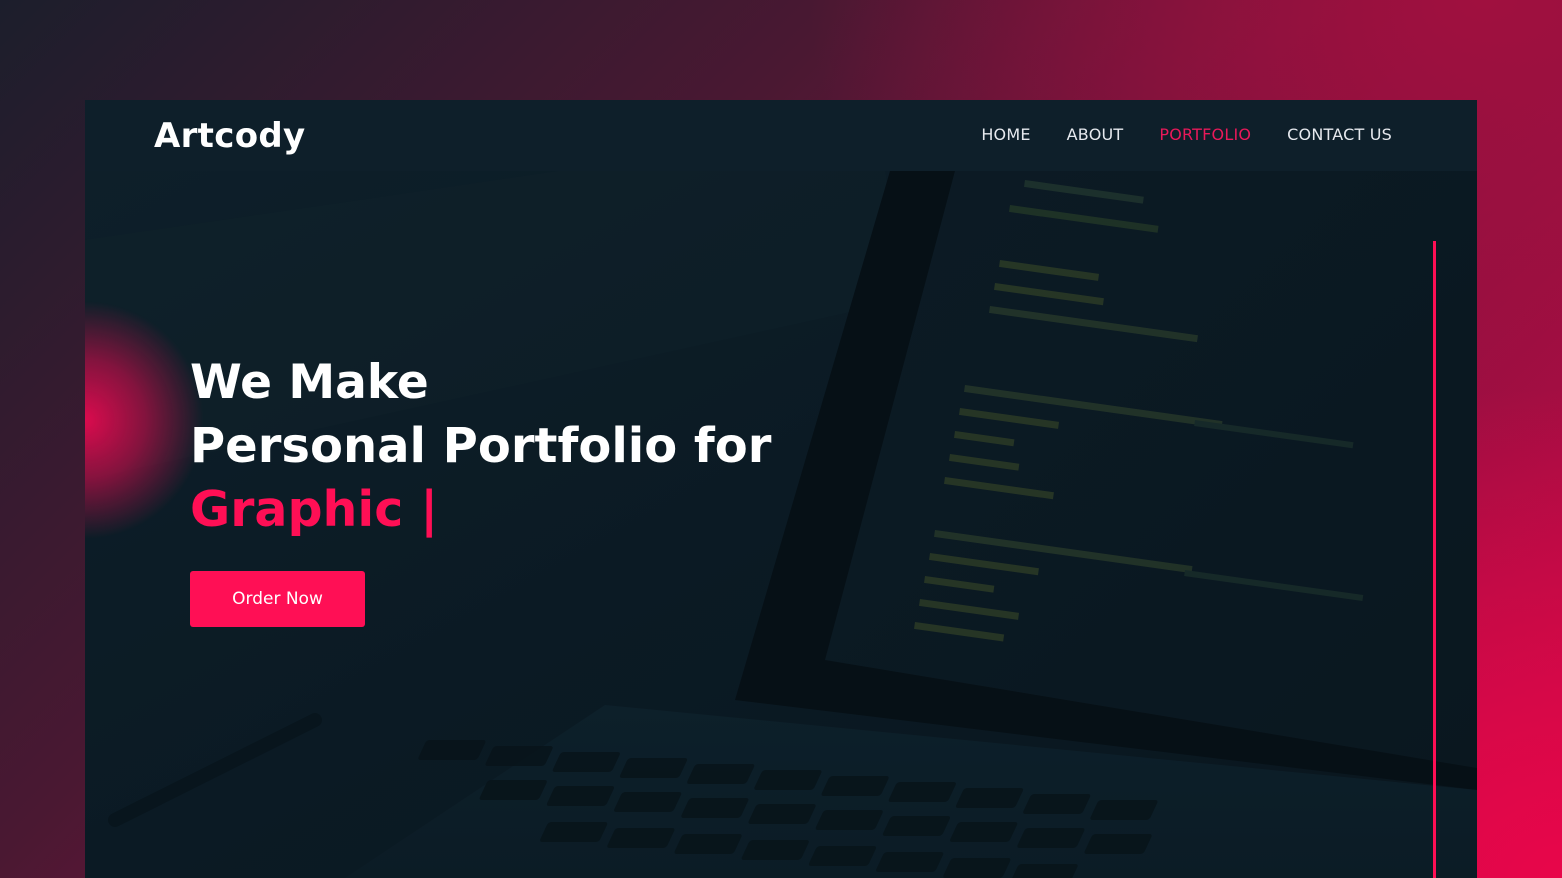 This screenshot has width=1562, height=878. What do you see at coordinates (1095, 135) in the screenshot?
I see `nav-item-about: ABOUT` at bounding box center [1095, 135].